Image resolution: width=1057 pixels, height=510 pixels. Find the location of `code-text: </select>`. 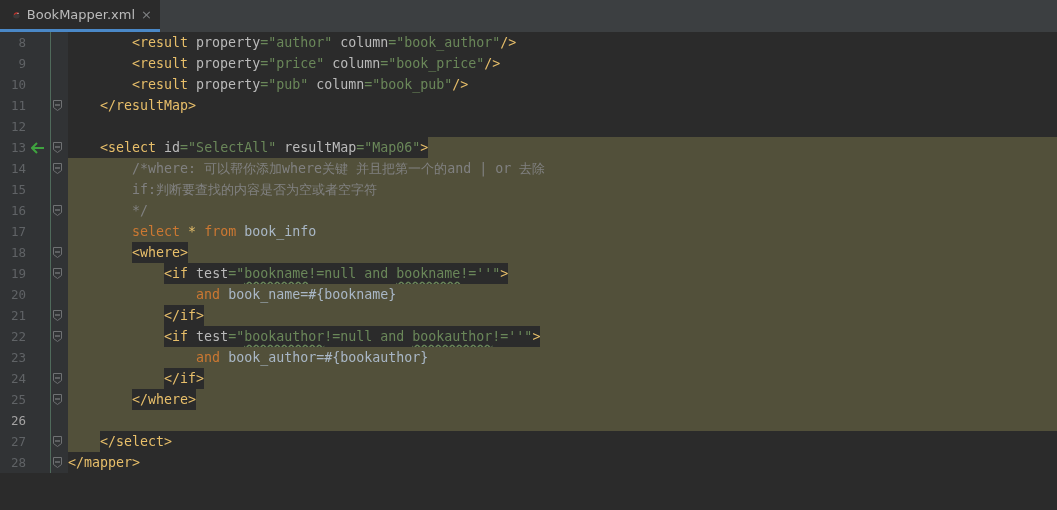

code-text: </select> is located at coordinates (120, 441).